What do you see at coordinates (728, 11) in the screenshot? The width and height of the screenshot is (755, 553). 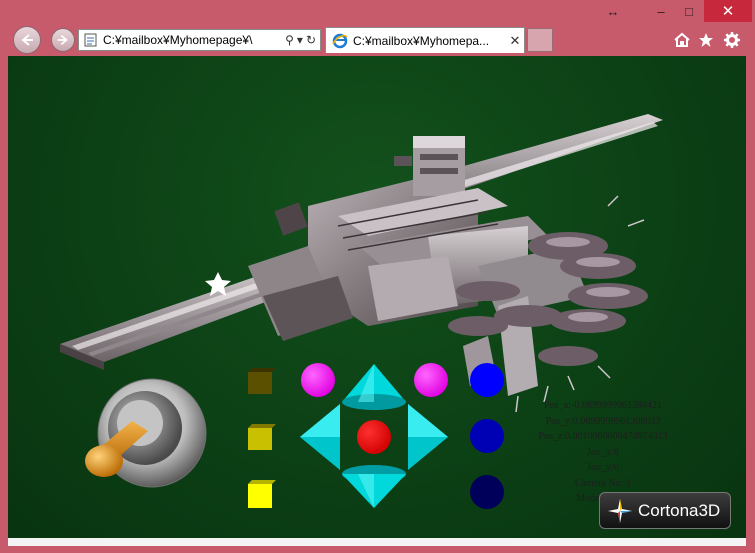 I see `close-window-button: ✕` at bounding box center [728, 11].